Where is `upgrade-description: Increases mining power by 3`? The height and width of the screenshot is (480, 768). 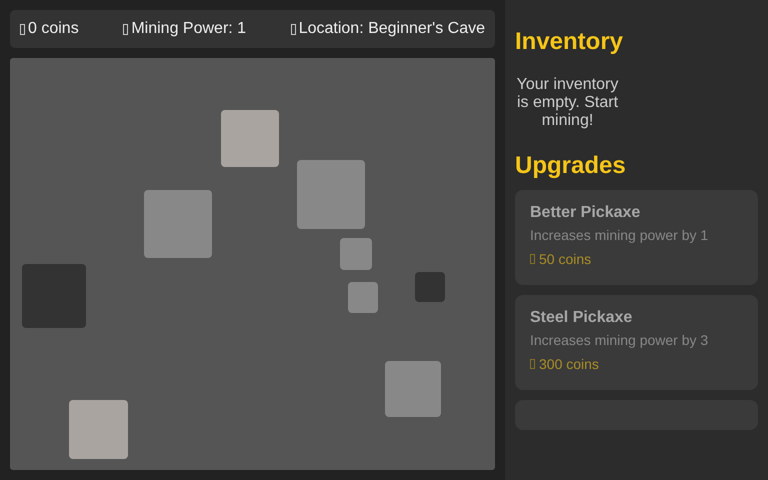
upgrade-description: Increases mining power by 3 is located at coordinates (620, 340).